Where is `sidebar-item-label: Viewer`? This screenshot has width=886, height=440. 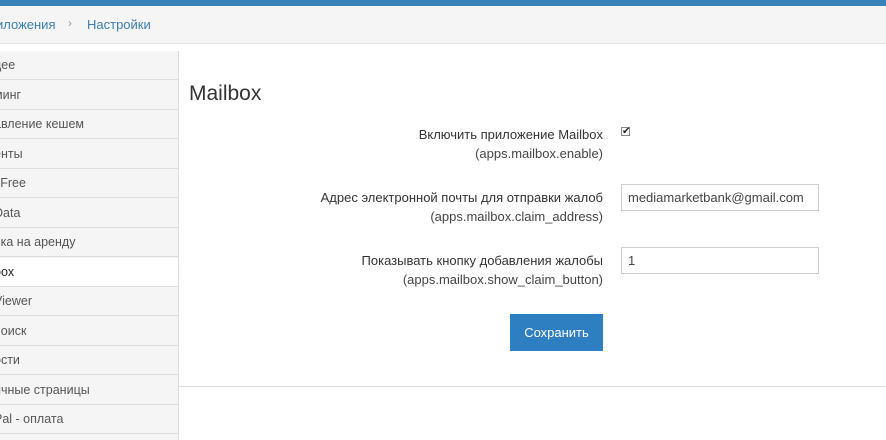 sidebar-item-label: Viewer is located at coordinates (16, 301).